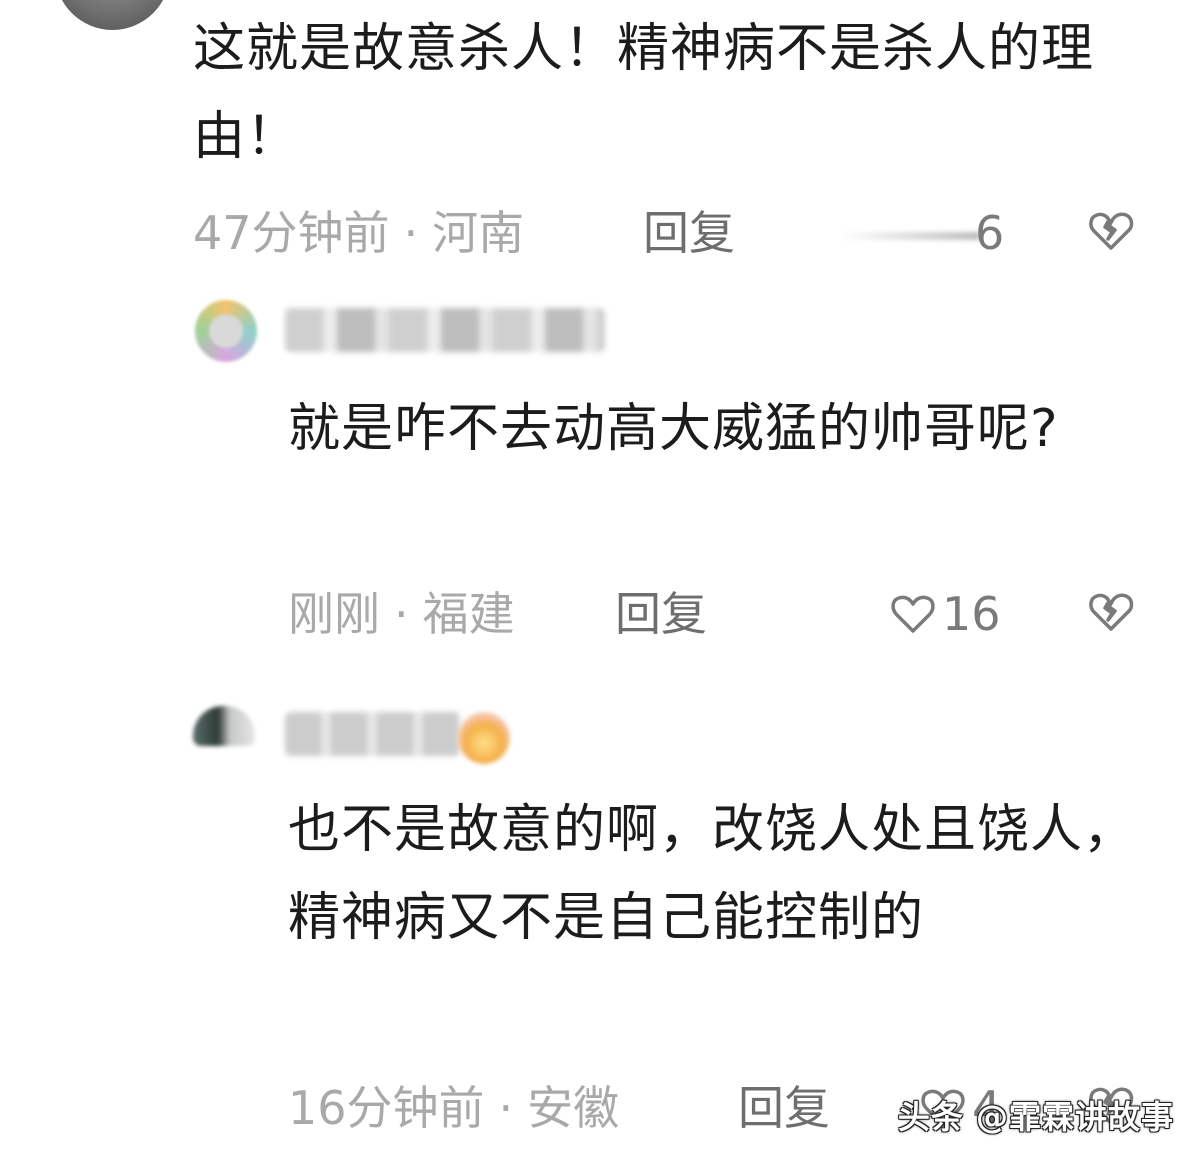 The width and height of the screenshot is (1199, 1158). I want to click on comment-meta: 刚刚 · 福建, so click(401, 614).